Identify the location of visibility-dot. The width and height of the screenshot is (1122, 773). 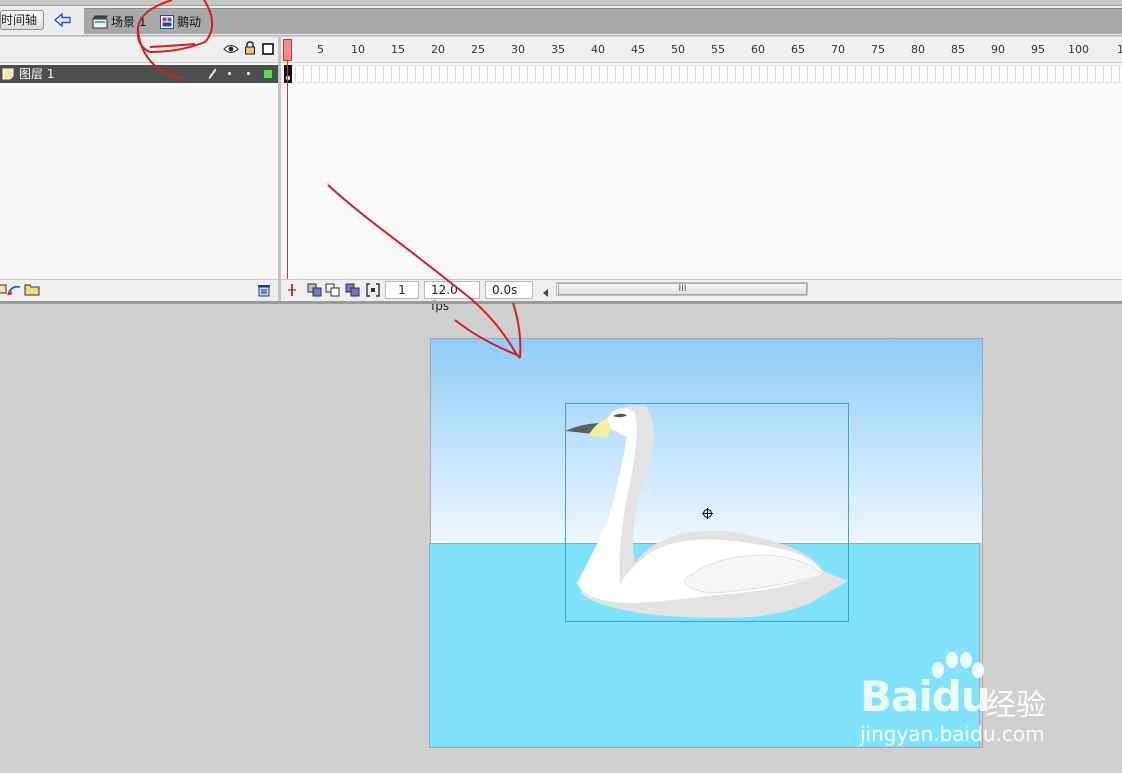
(229, 73).